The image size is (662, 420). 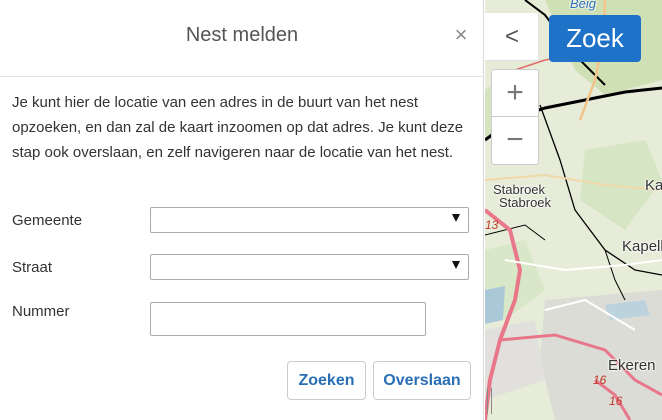 I want to click on sidebar-toggle-button: <, so click(x=512, y=37).